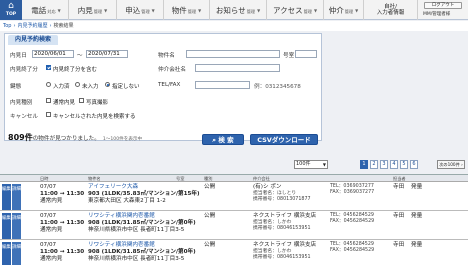  Describe the element at coordinates (7, 26) in the screenshot. I see `breadcrumb-top: Top` at that location.